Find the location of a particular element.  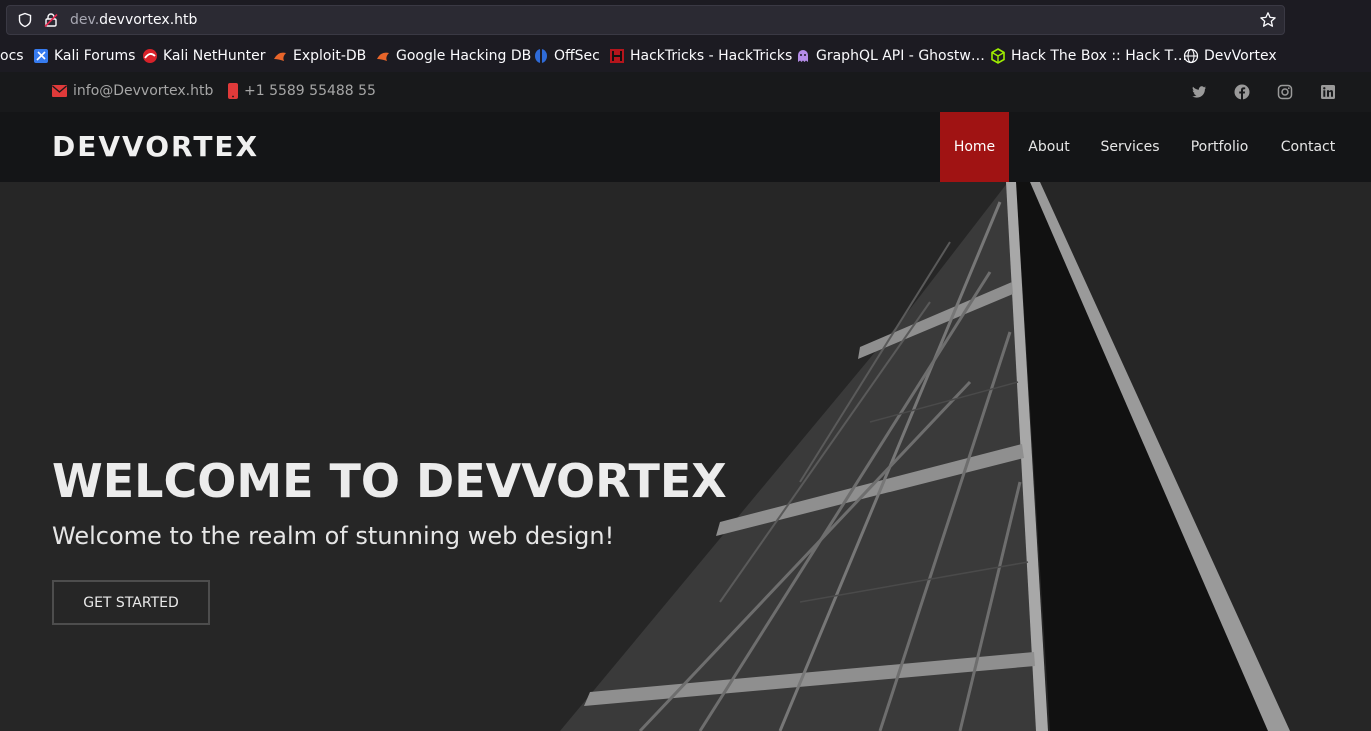

ghdb-icon is located at coordinates (383, 56).